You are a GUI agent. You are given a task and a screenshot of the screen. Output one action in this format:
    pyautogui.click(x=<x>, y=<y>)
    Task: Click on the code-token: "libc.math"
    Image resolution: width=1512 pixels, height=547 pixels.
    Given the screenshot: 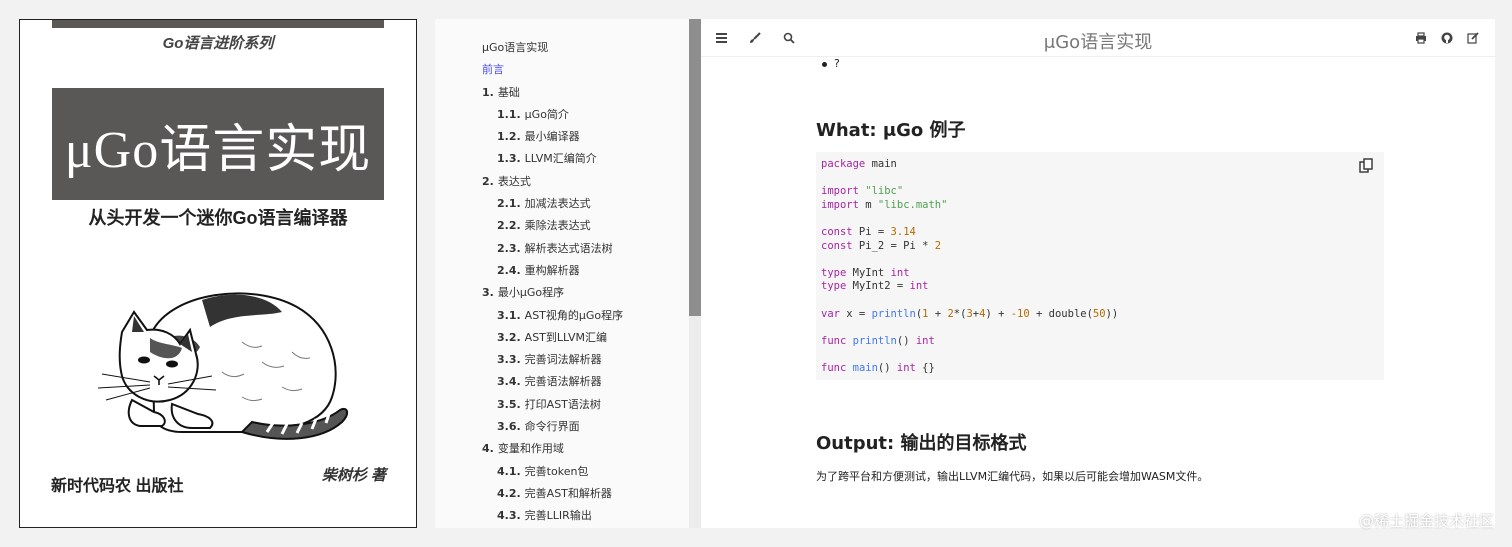 What is the action you would take?
    pyautogui.click(x=912, y=204)
    